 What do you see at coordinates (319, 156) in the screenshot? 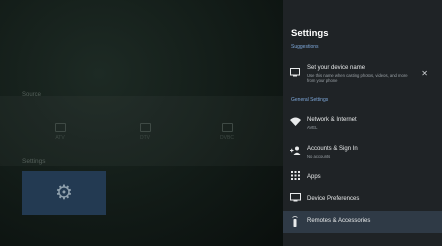
I see `menu-item-sub: No accounts` at bounding box center [319, 156].